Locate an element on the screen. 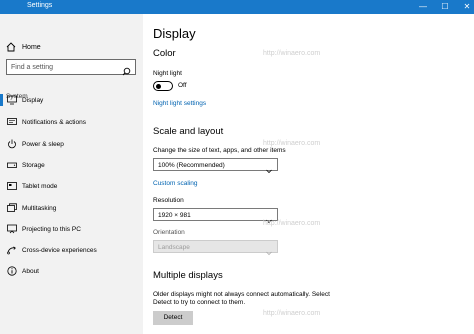 The height and width of the screenshot is (334, 474). home-label: Home is located at coordinates (31, 47).